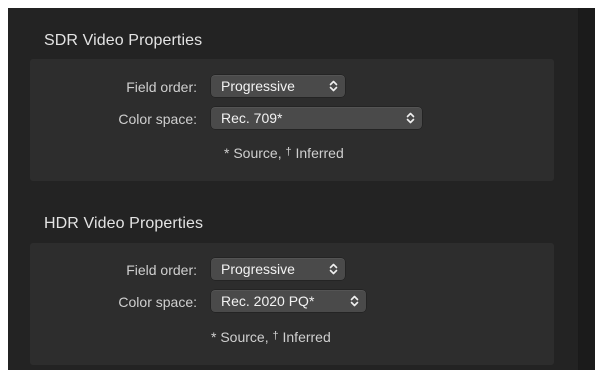 The image size is (595, 370). Describe the element at coordinates (258, 86) in the screenshot. I see `sdr-field-order-value: Progressive` at that location.